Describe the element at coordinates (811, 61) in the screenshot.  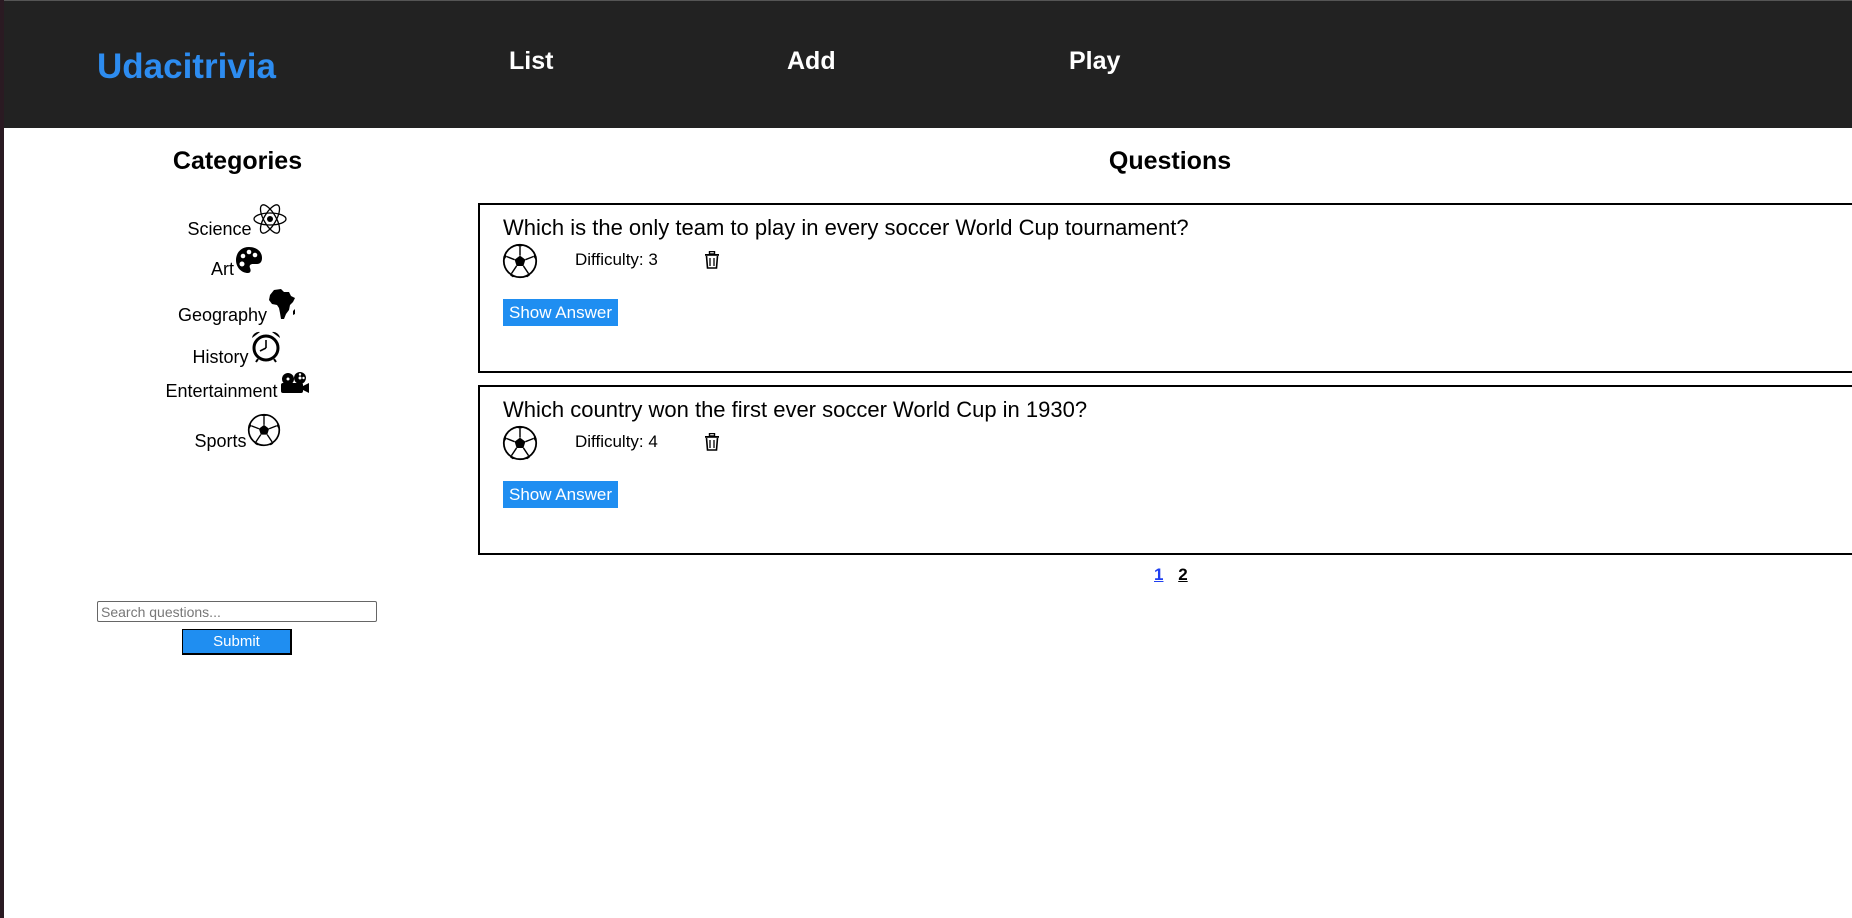
I see `nav-add-link: Add` at that location.